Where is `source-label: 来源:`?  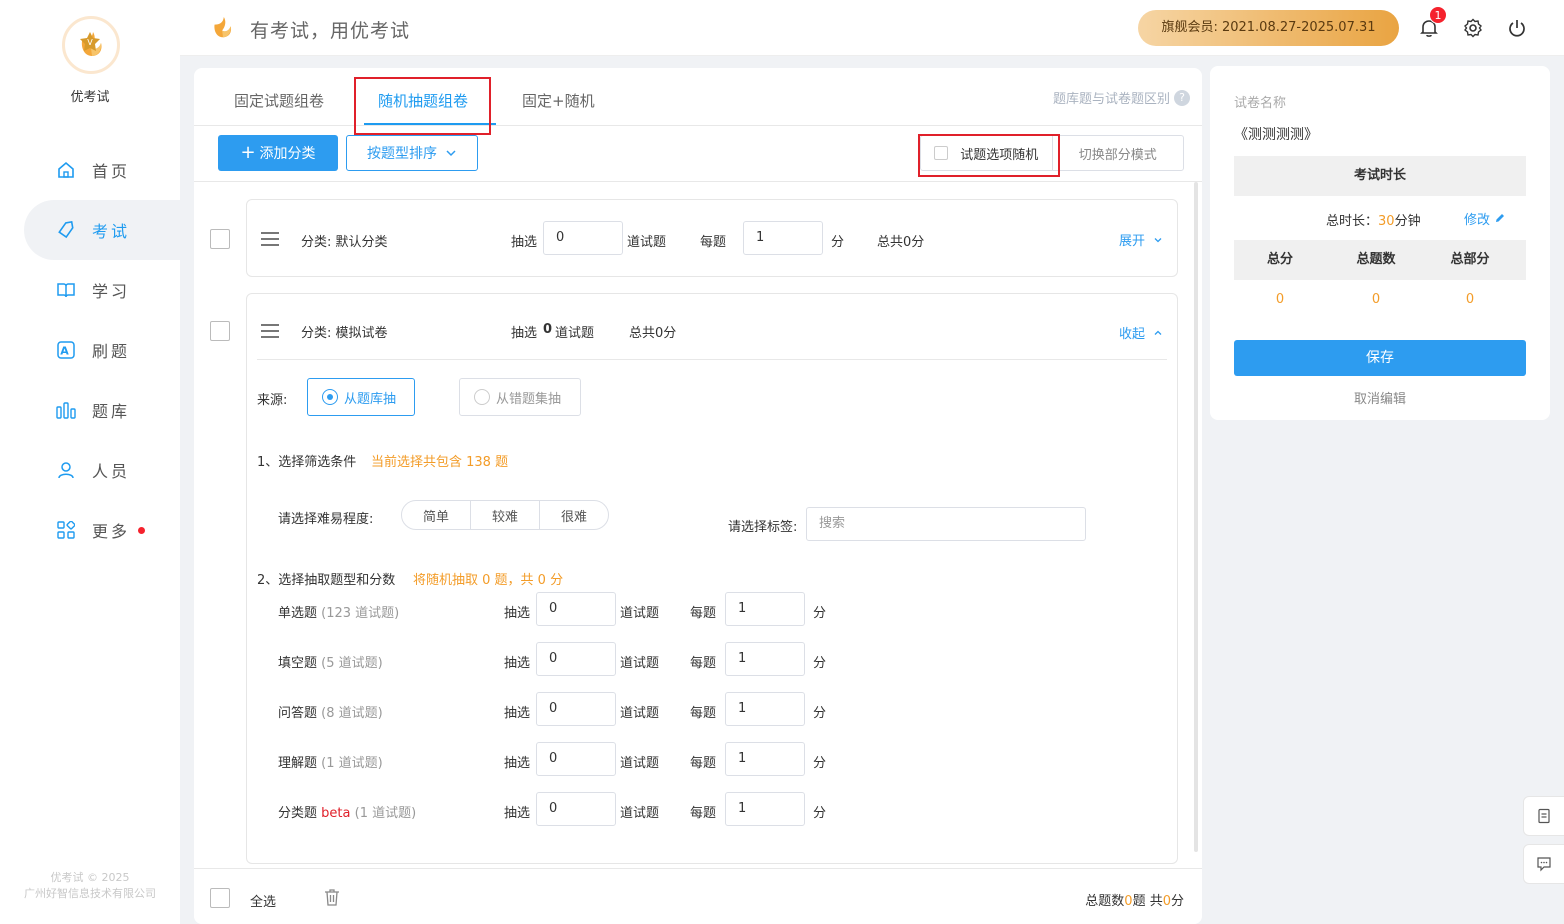 source-label: 来源: is located at coordinates (272, 400).